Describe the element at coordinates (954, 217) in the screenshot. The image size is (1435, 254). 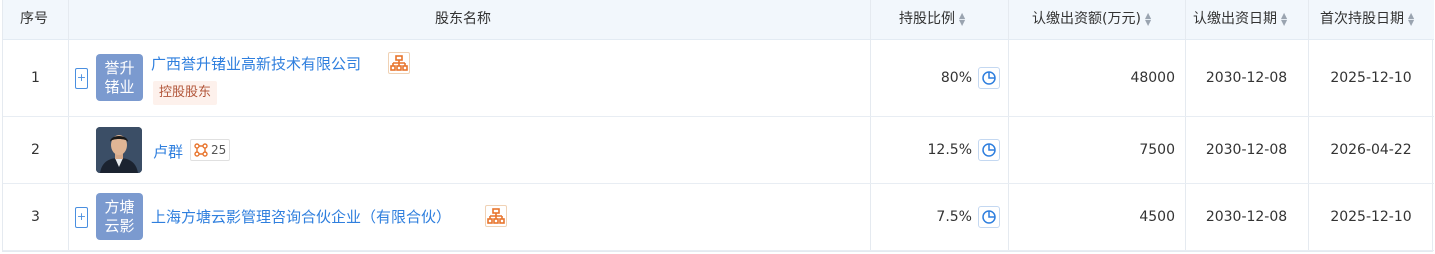
I see `holding-ratio: 7.5%` at that location.